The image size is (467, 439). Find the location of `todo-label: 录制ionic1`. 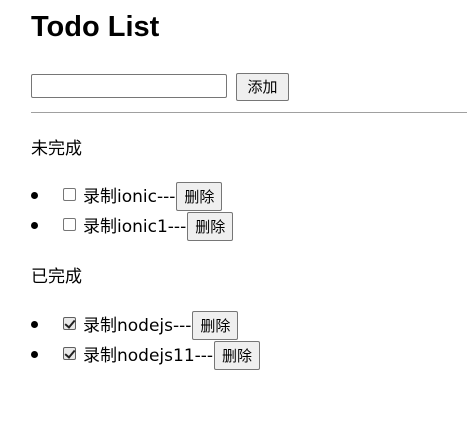

todo-label: 录制ionic1 is located at coordinates (125, 226).